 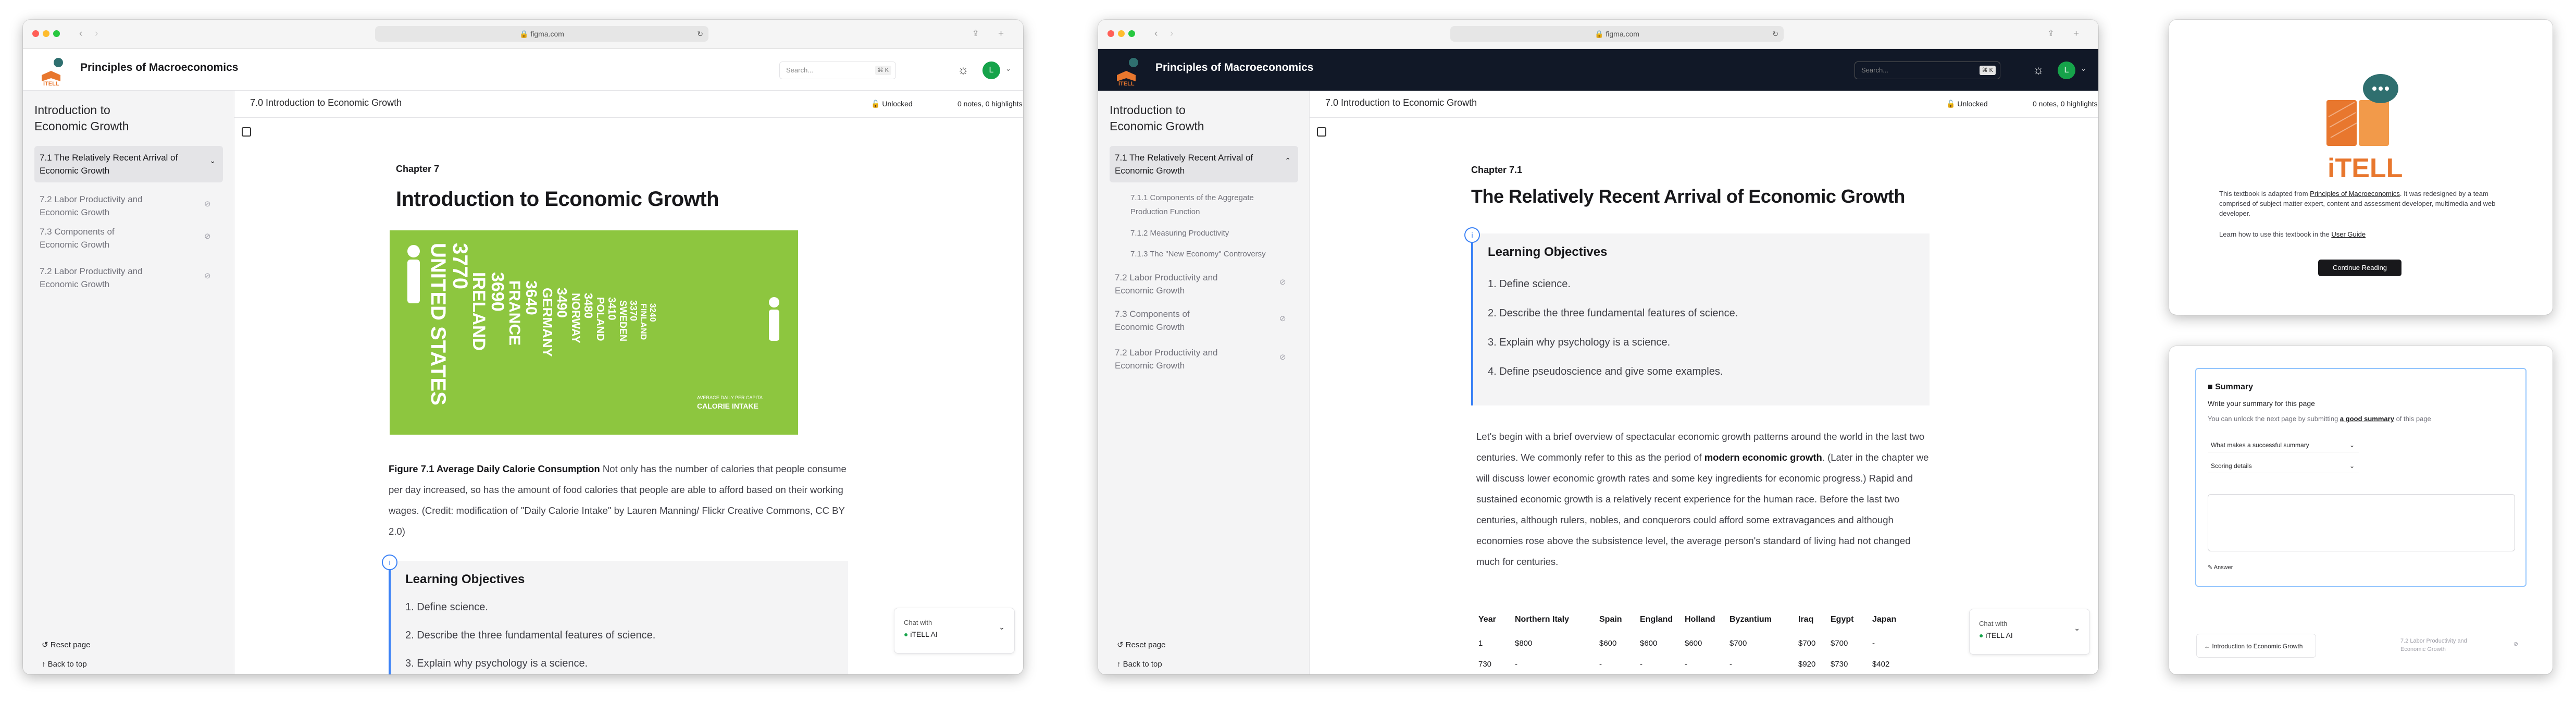 What do you see at coordinates (2348, 234) in the screenshot?
I see `user-guide-link: User Guide` at bounding box center [2348, 234].